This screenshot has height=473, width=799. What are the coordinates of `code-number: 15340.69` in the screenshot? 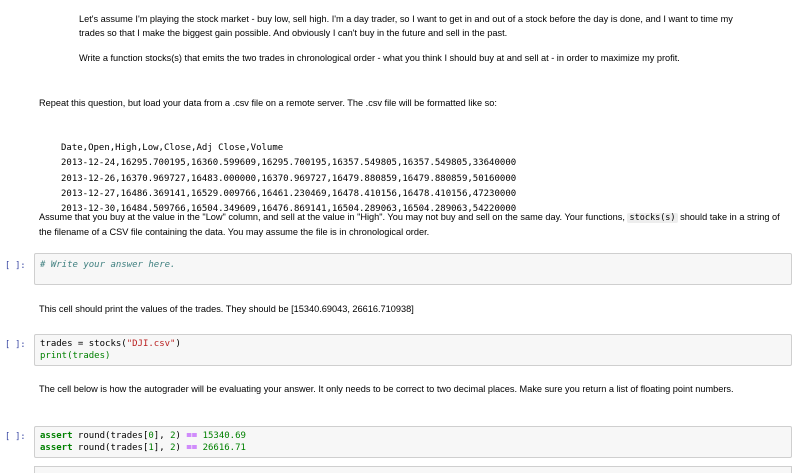 It's located at (221, 436).